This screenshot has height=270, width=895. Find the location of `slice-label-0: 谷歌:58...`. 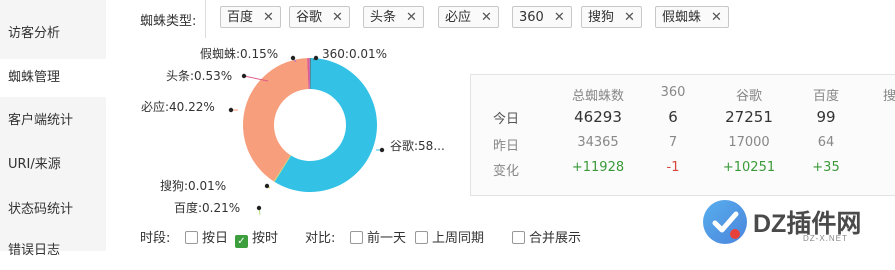

slice-label-0: 谷歌:58... is located at coordinates (417, 145).